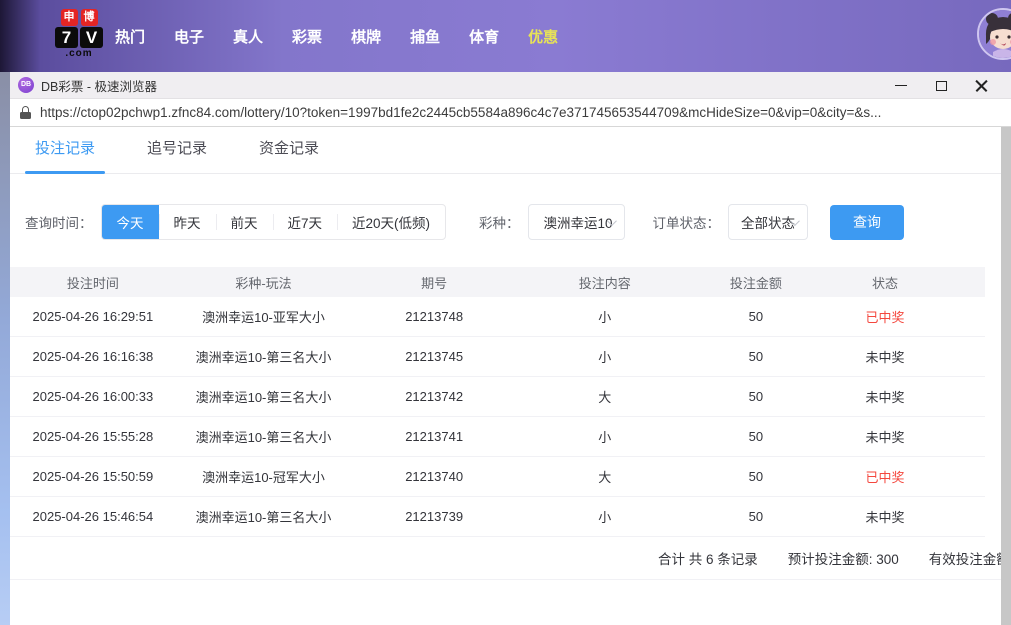 The image size is (1011, 625). I want to click on tab-chase-records: 追号记录, so click(177, 150).